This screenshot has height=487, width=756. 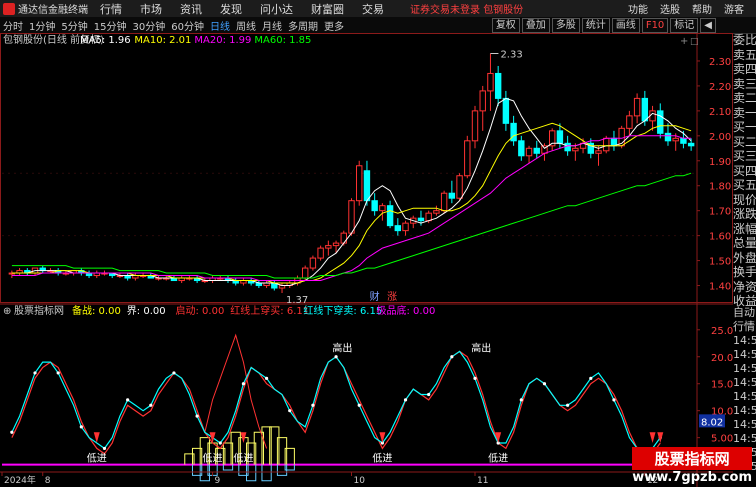 I want to click on period-multi: 多周期, so click(x=303, y=25).